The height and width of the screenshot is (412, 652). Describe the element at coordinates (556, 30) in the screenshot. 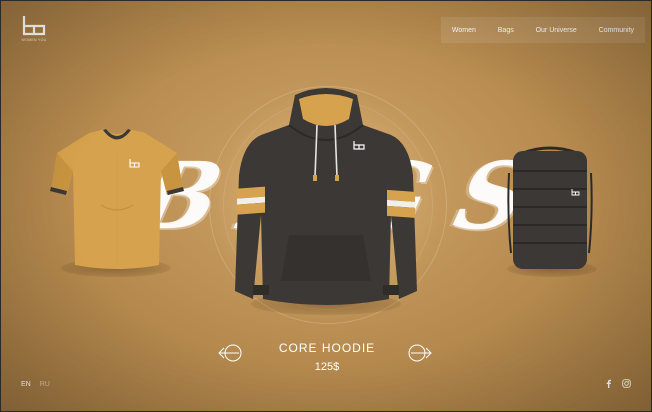

I see `nav-item-our-universe: Our Universe` at that location.